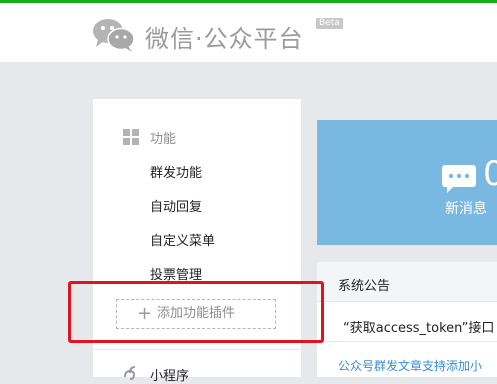  What do you see at coordinates (176, 205) in the screenshot?
I see `sidebar-item-auto-reply: 自动回复` at bounding box center [176, 205].